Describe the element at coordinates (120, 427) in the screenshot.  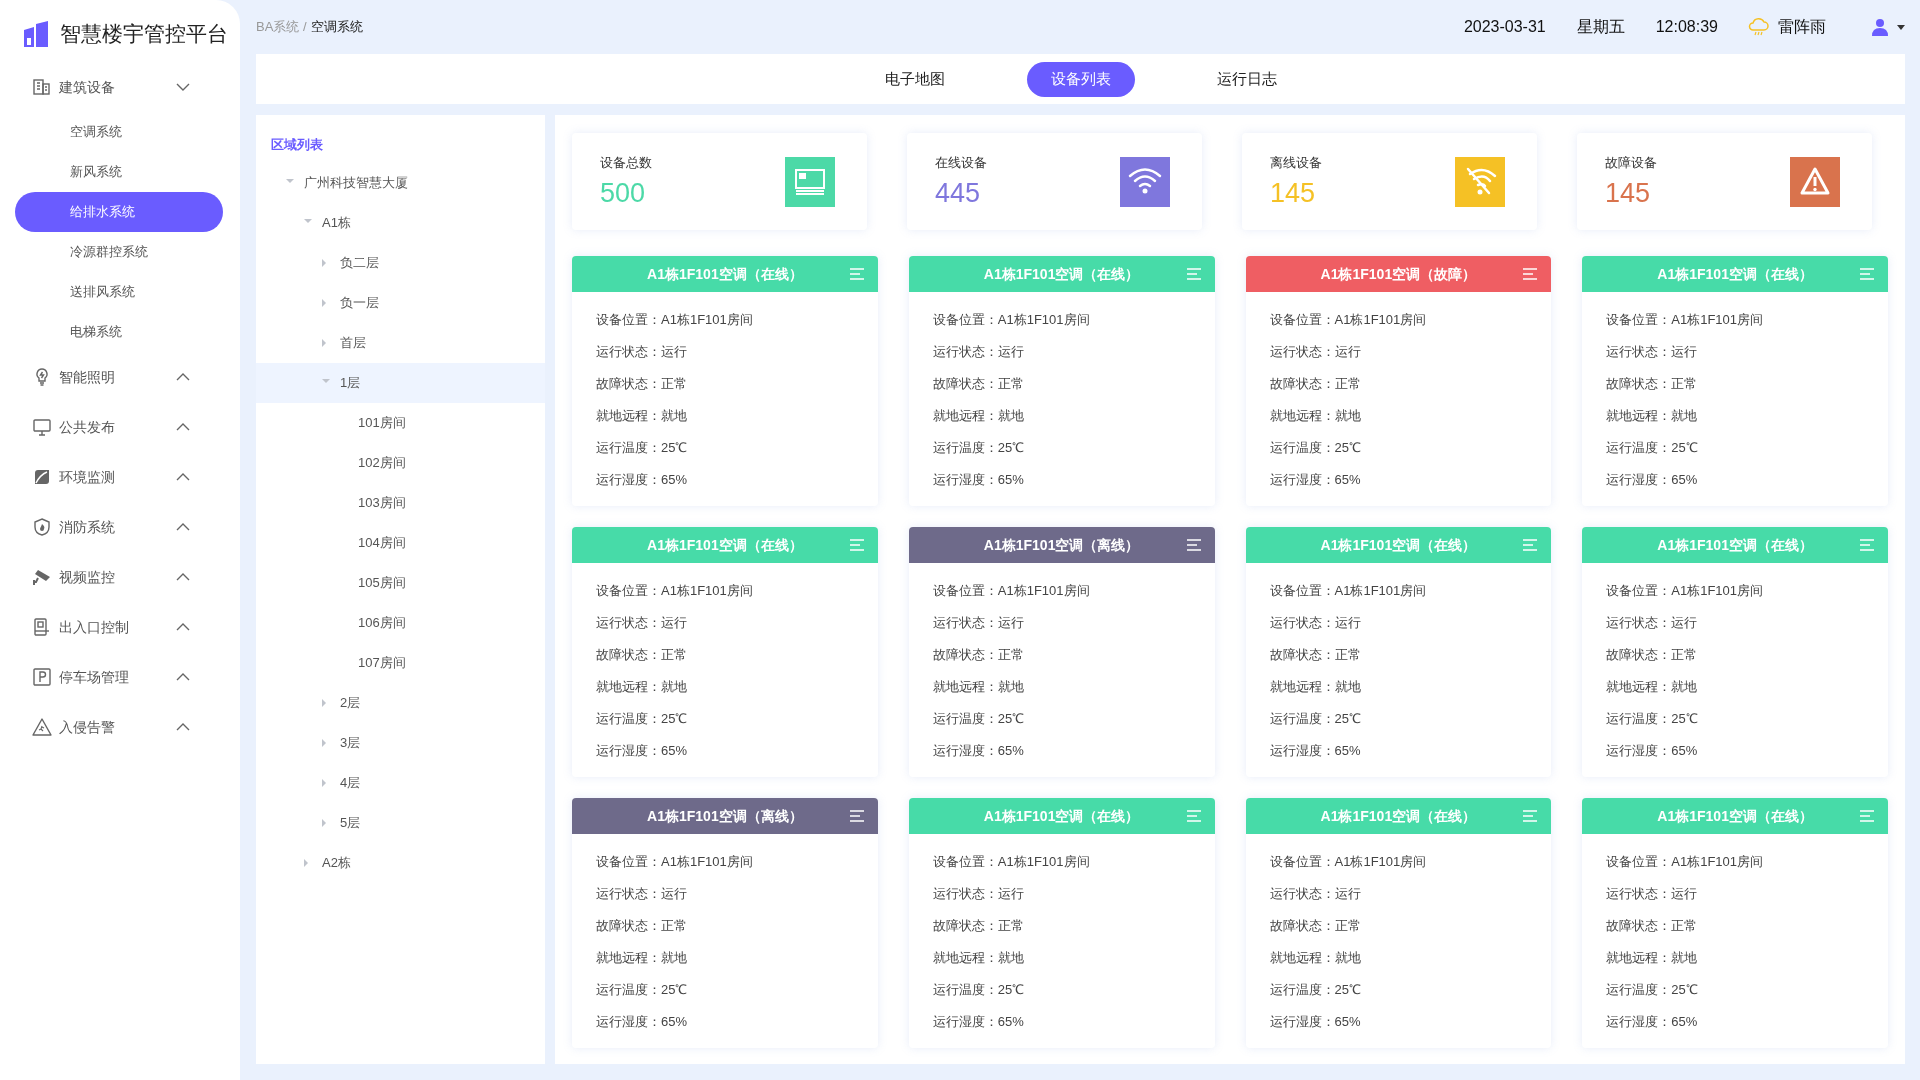
I see `menu-item: 公共发布` at that location.